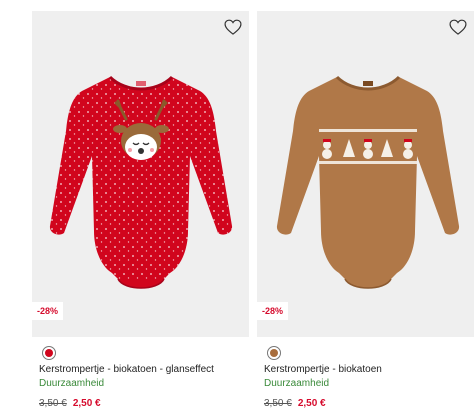 The height and width of the screenshot is (418, 475). Describe the element at coordinates (323, 369) in the screenshot. I see `product-title: Kerstrompertje - biokatoen` at that location.